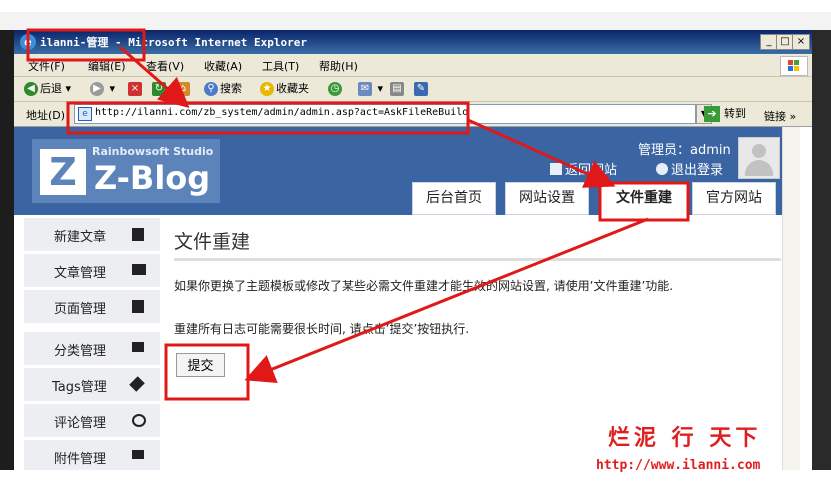 The height and width of the screenshot is (489, 831). What do you see at coordinates (644, 198) in the screenshot?
I see `tab-file-rebuild: 文件重建` at bounding box center [644, 198].